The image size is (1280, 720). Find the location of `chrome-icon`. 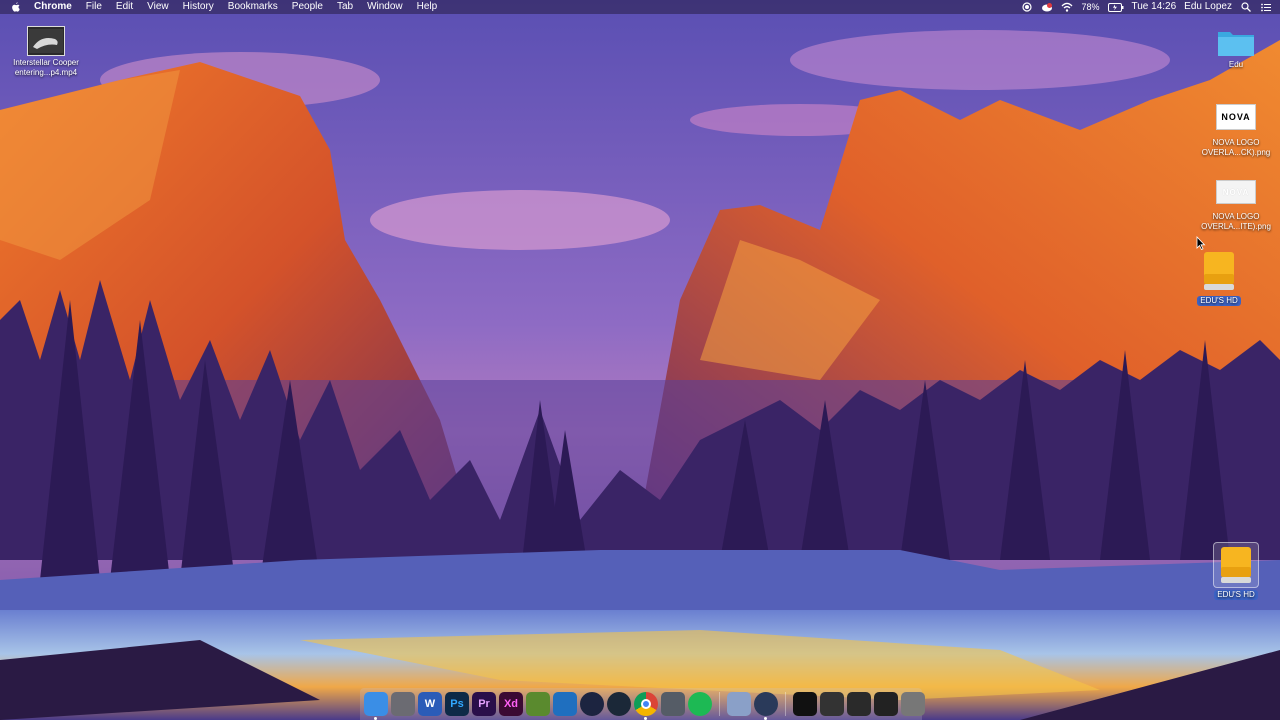

chrome-icon is located at coordinates (646, 706).